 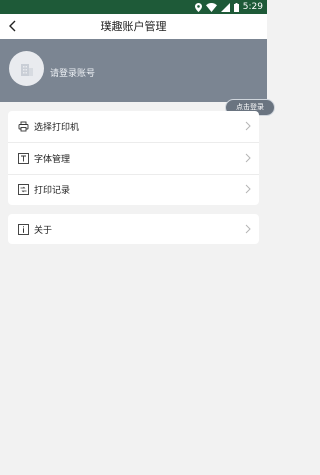 I want to click on building-icon, so click(x=26, y=69).